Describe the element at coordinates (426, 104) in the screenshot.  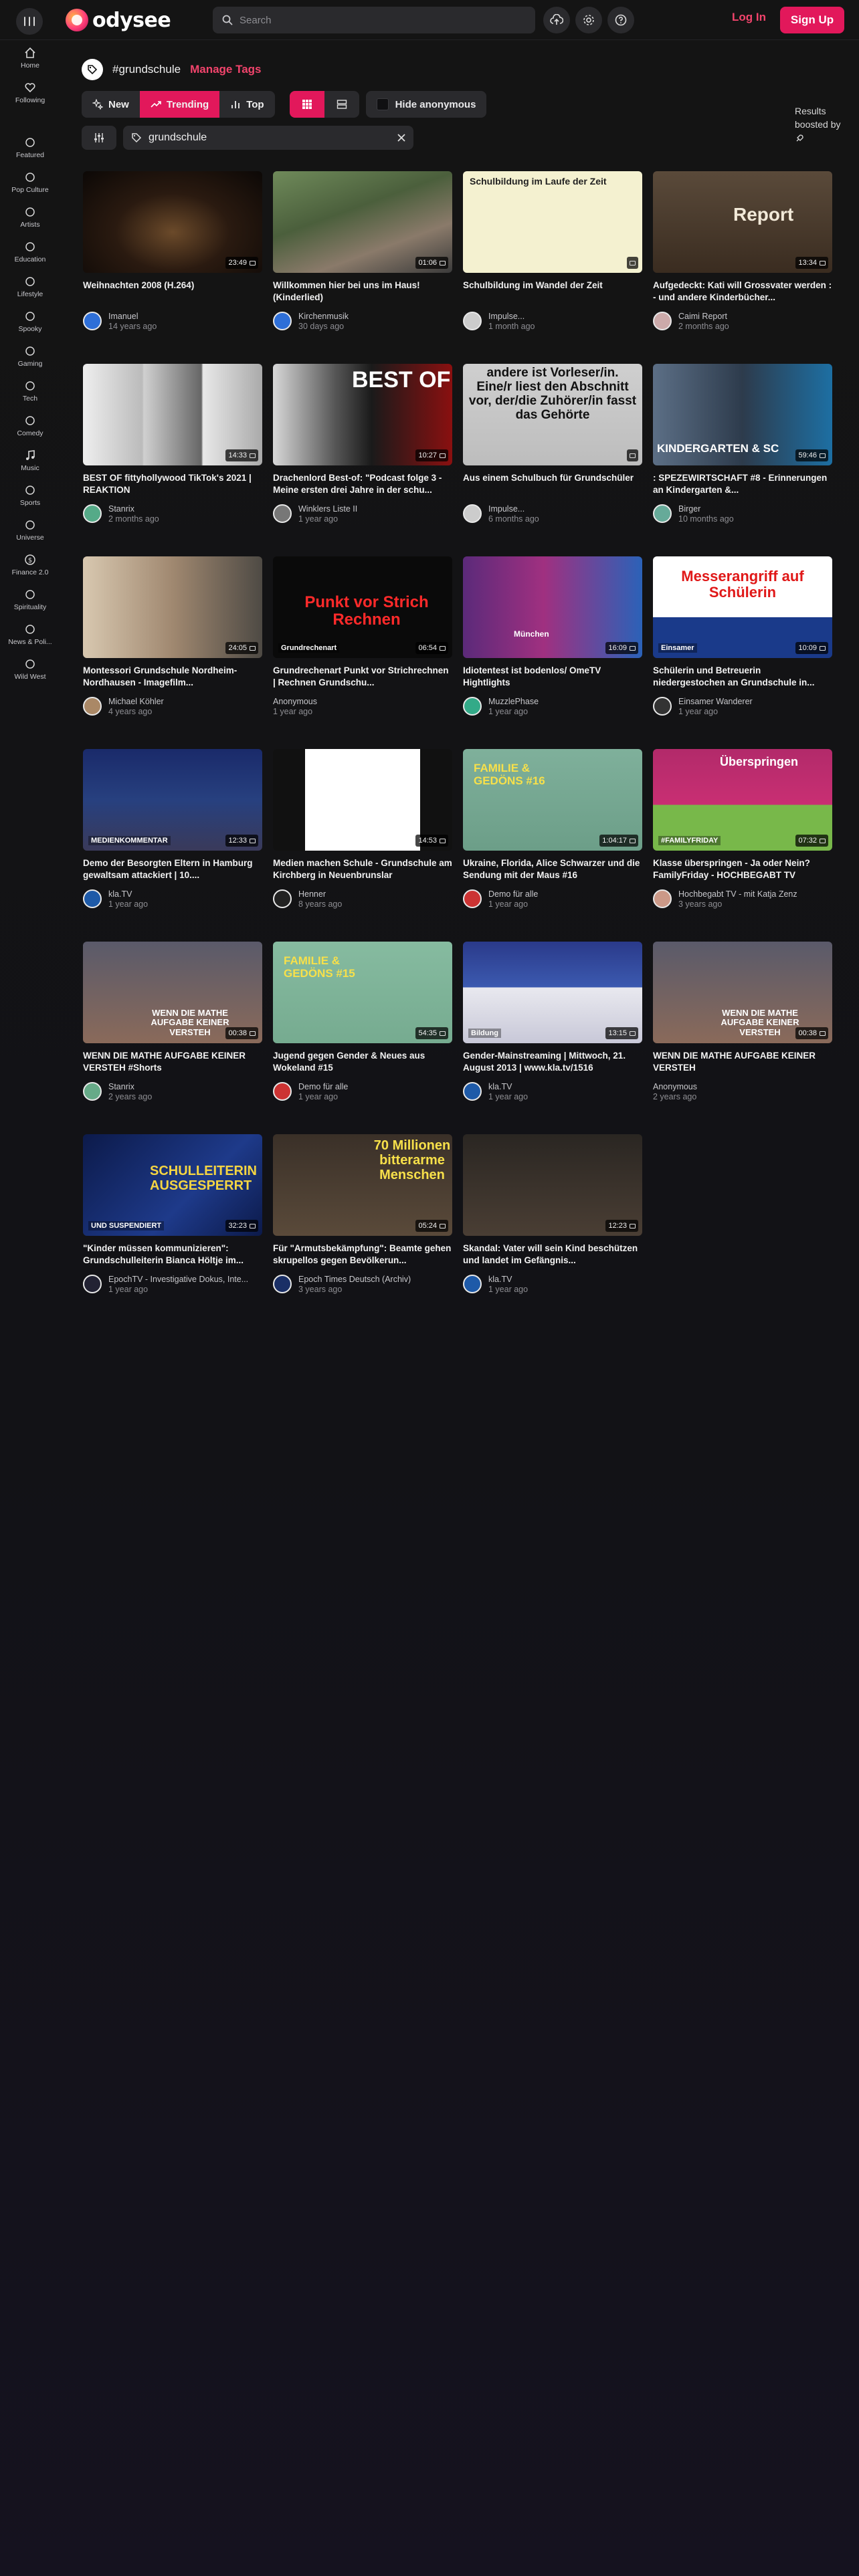
I see `hide-anonymous-toggle: Hide anonymous` at that location.